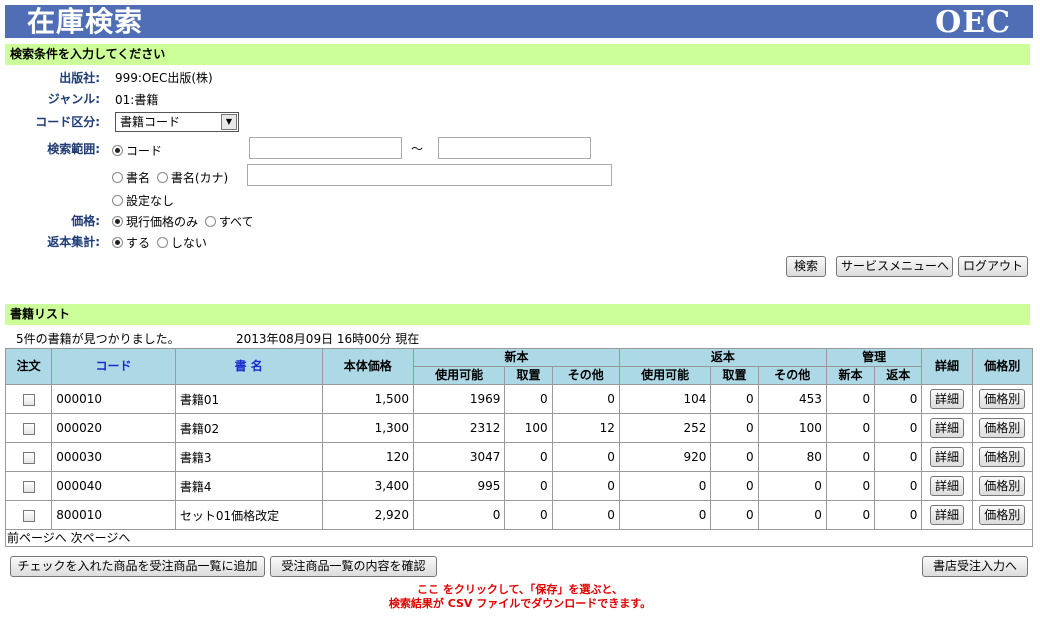  Describe the element at coordinates (520, 590) in the screenshot. I see `csv-note-line1: ここ をクリックして、「保存」を選ぶと、` at that location.